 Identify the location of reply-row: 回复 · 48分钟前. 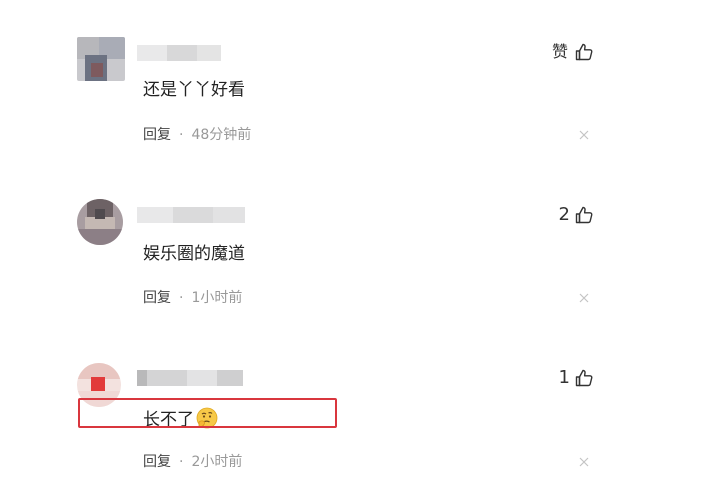
(197, 135).